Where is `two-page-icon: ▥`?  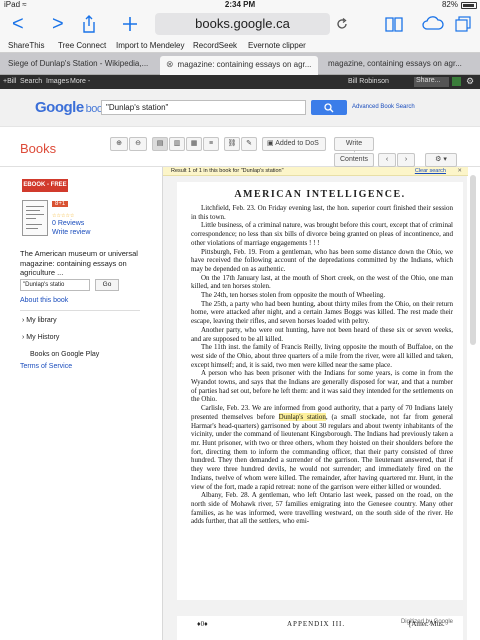 two-page-icon: ▥ is located at coordinates (177, 144).